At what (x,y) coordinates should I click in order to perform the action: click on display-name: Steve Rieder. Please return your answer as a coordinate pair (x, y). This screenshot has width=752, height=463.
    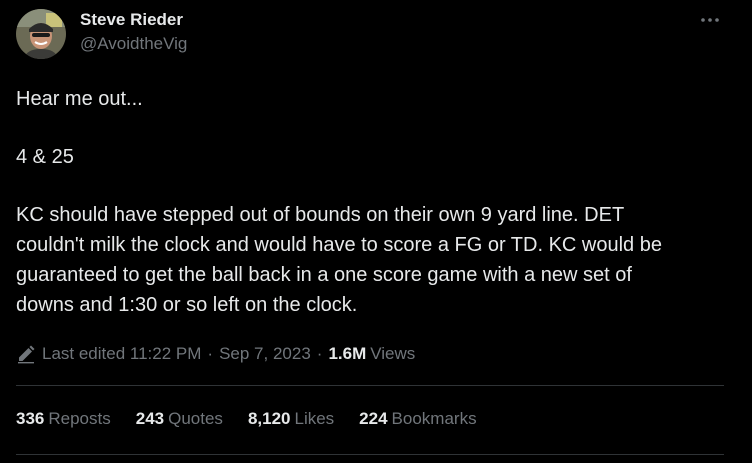
    Looking at the image, I should click on (133, 20).